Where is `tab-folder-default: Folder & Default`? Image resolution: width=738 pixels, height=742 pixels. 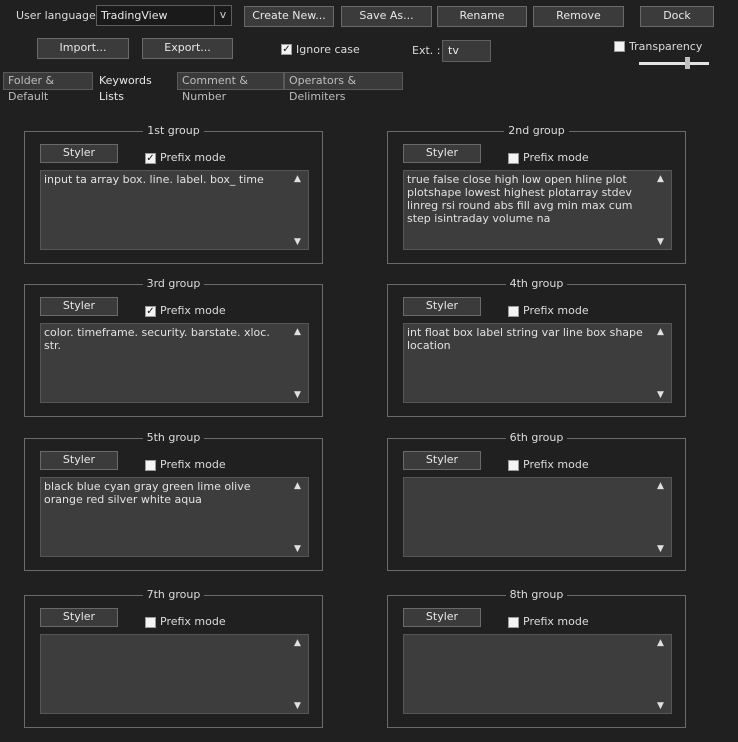 tab-folder-default: Folder & Default is located at coordinates (48, 87).